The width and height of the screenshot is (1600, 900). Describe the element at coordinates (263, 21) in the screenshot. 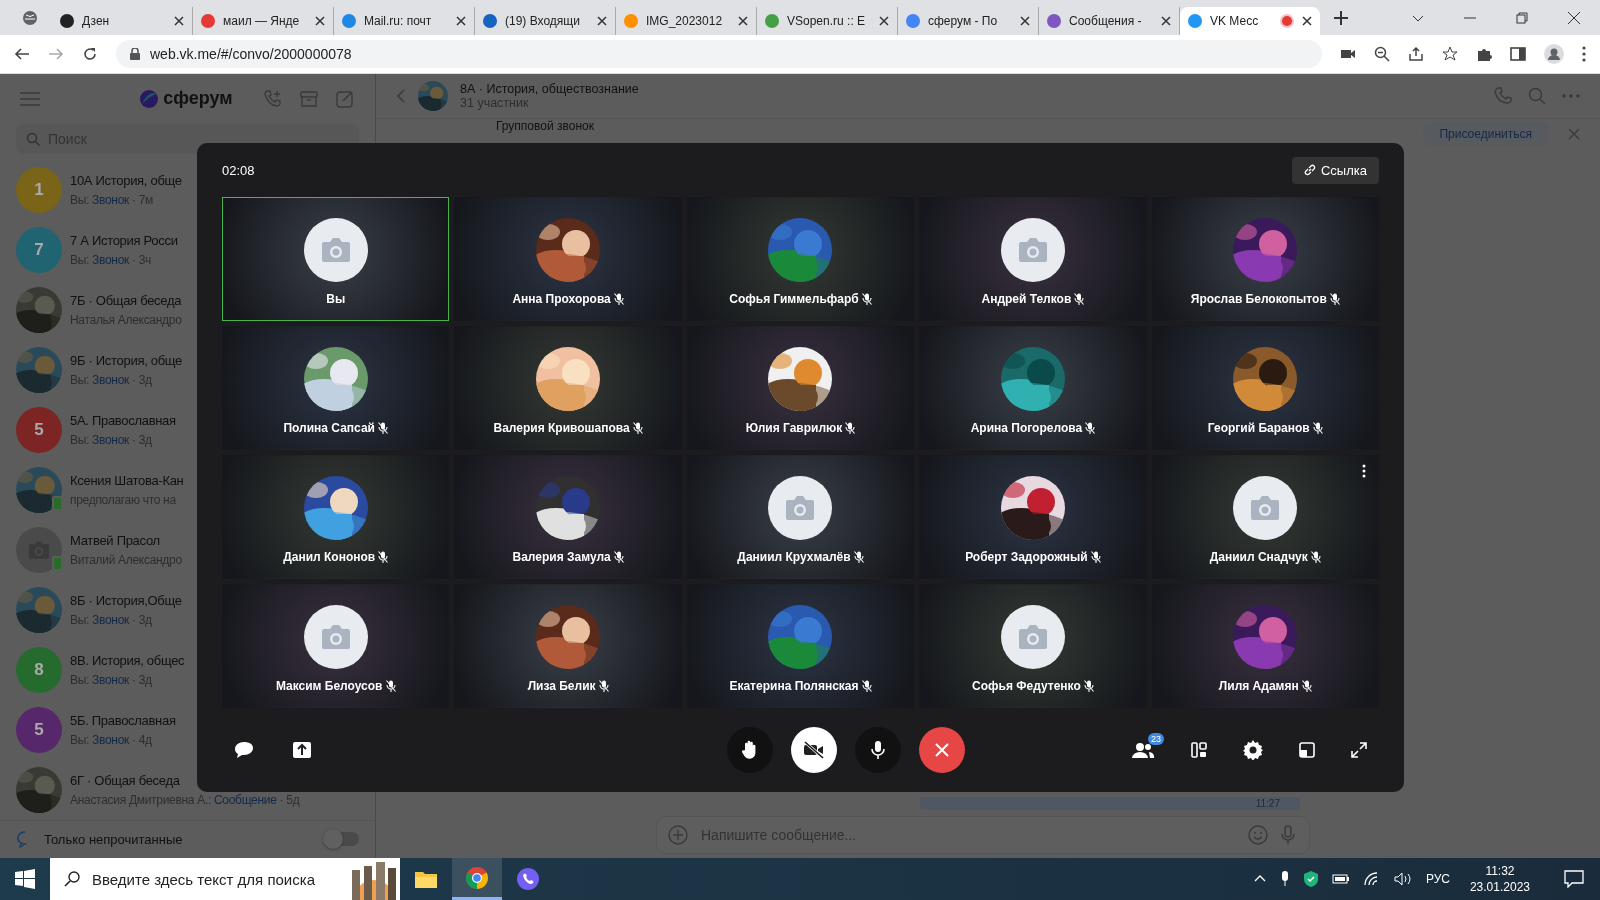

I see `browser-tab: маил — Янде` at that location.